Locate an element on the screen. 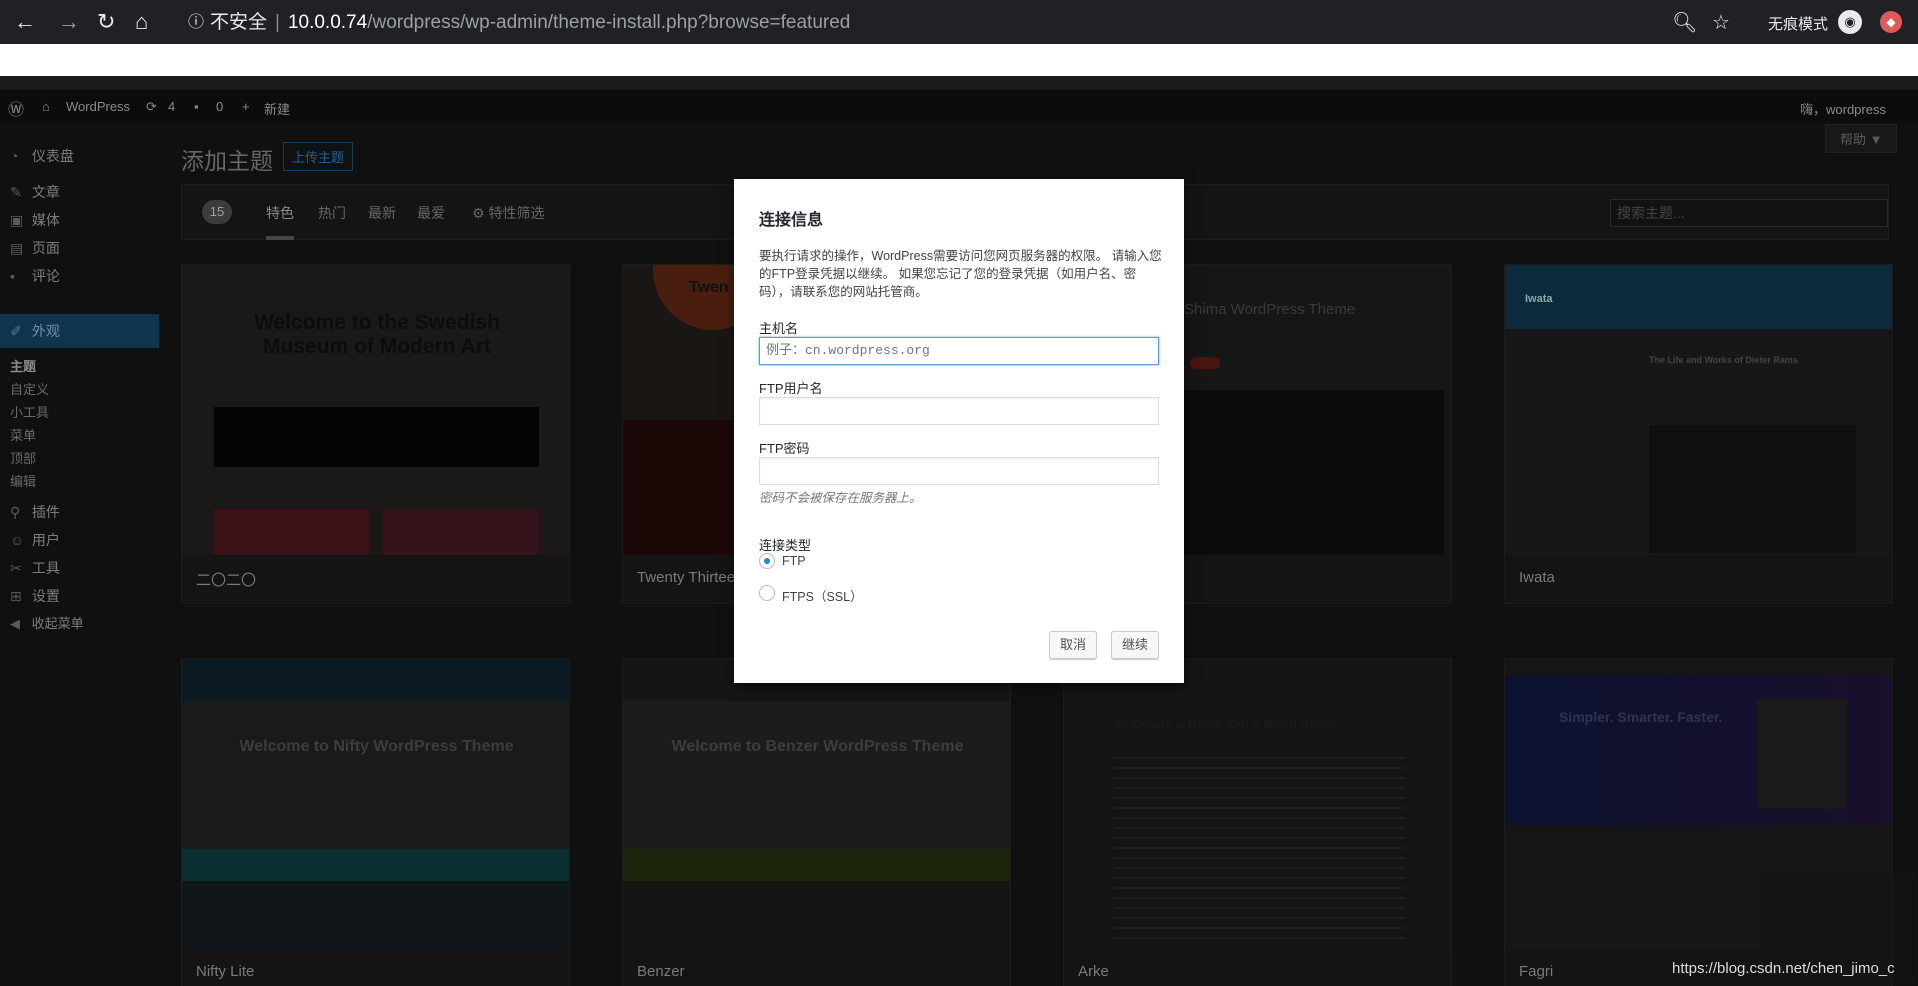  theme-preview-heading: Twen is located at coordinates (709, 287).